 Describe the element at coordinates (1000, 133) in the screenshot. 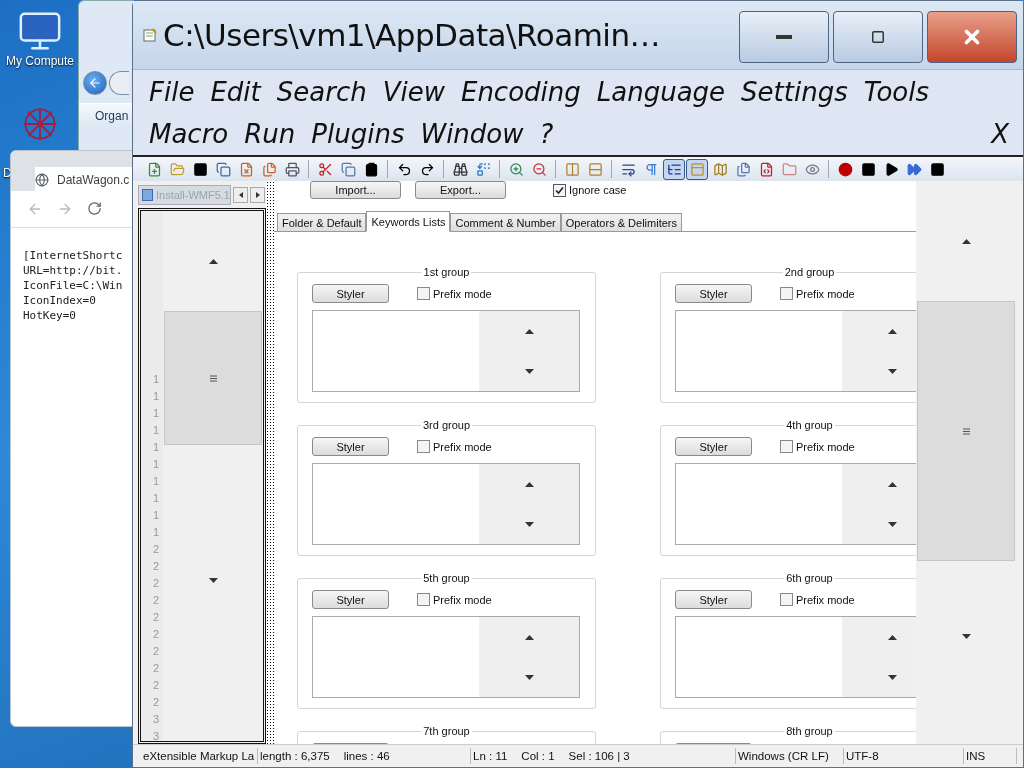

I see `close-document-button: X` at that location.